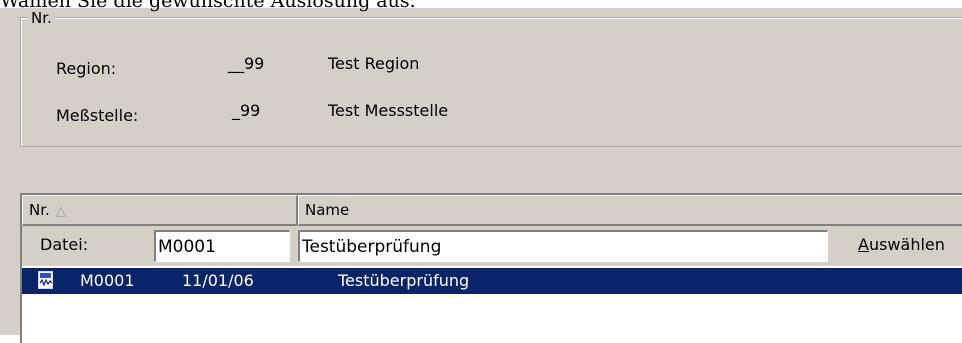 This screenshot has height=343, width=962. Describe the element at coordinates (327, 210) in the screenshot. I see `column-header-name-label: Name` at that location.